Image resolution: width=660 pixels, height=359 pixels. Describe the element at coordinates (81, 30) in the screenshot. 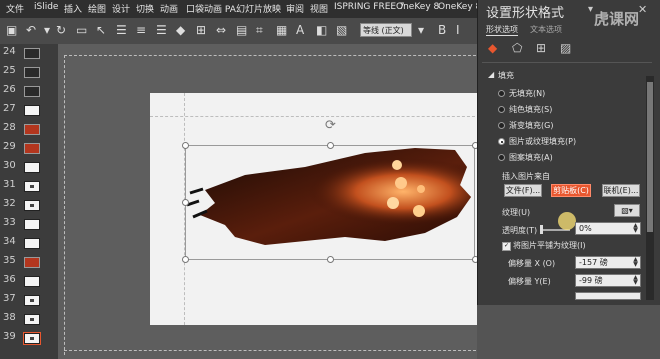

I see `slideshow-icon: ▭` at that location.